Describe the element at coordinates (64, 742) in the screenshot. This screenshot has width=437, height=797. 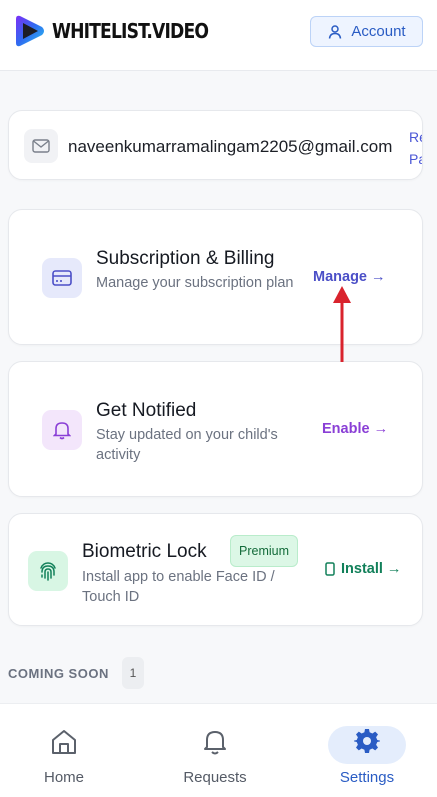
I see `home-icon` at that location.